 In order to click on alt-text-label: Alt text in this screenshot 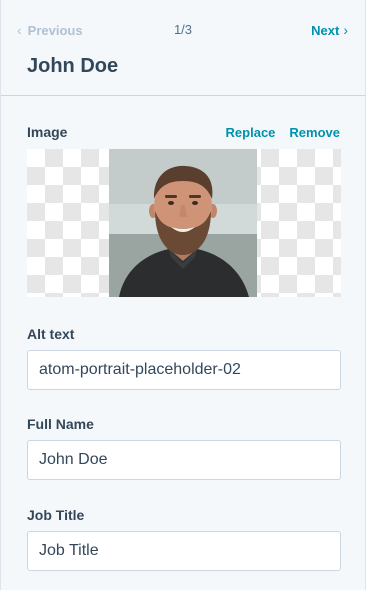, I will do `click(51, 334)`.